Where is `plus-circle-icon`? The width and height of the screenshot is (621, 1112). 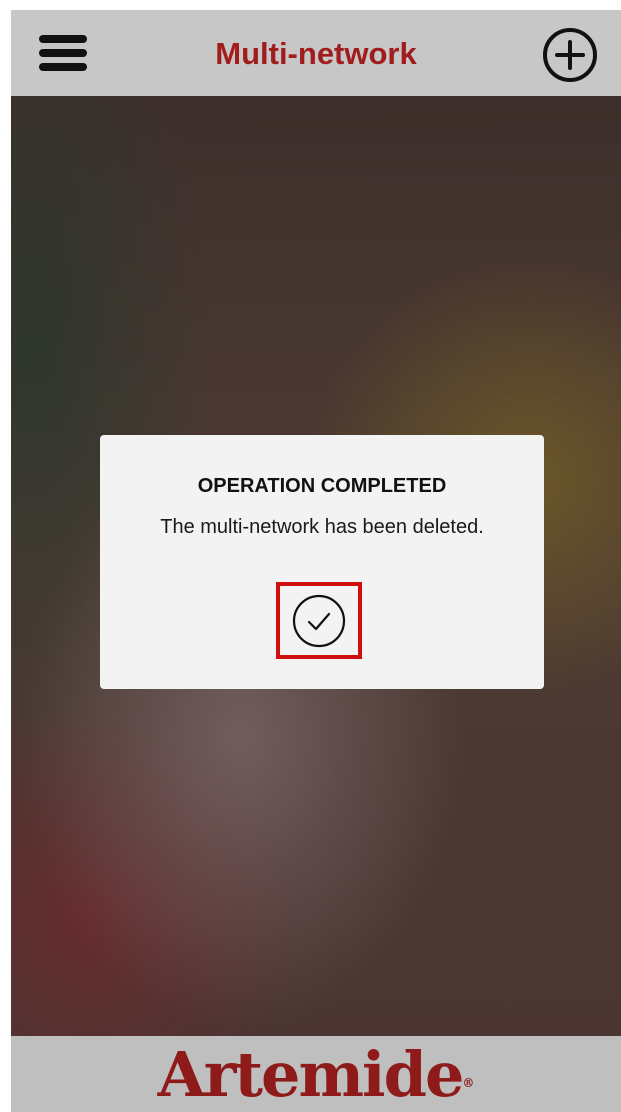 plus-circle-icon is located at coordinates (570, 55).